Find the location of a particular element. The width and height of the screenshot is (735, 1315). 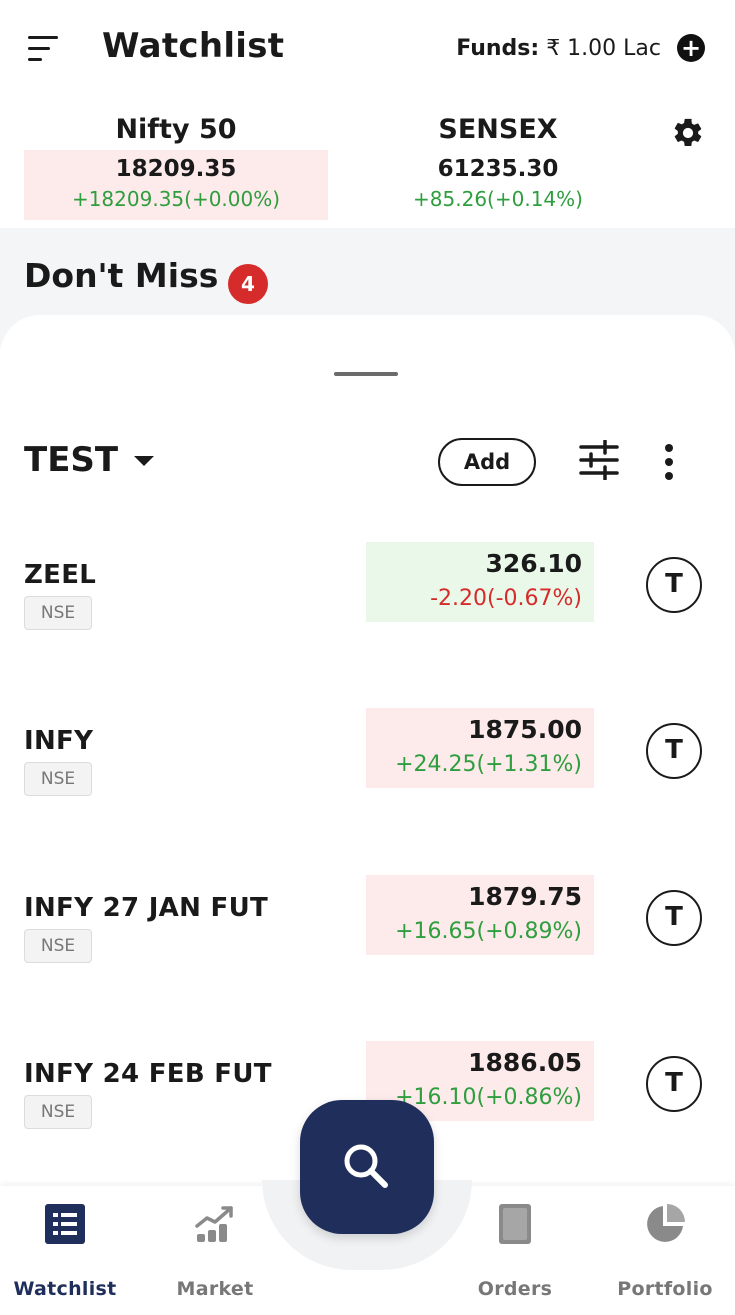

index-quote: 61235.30 +85.26(+0.14%) is located at coordinates (498, 185).